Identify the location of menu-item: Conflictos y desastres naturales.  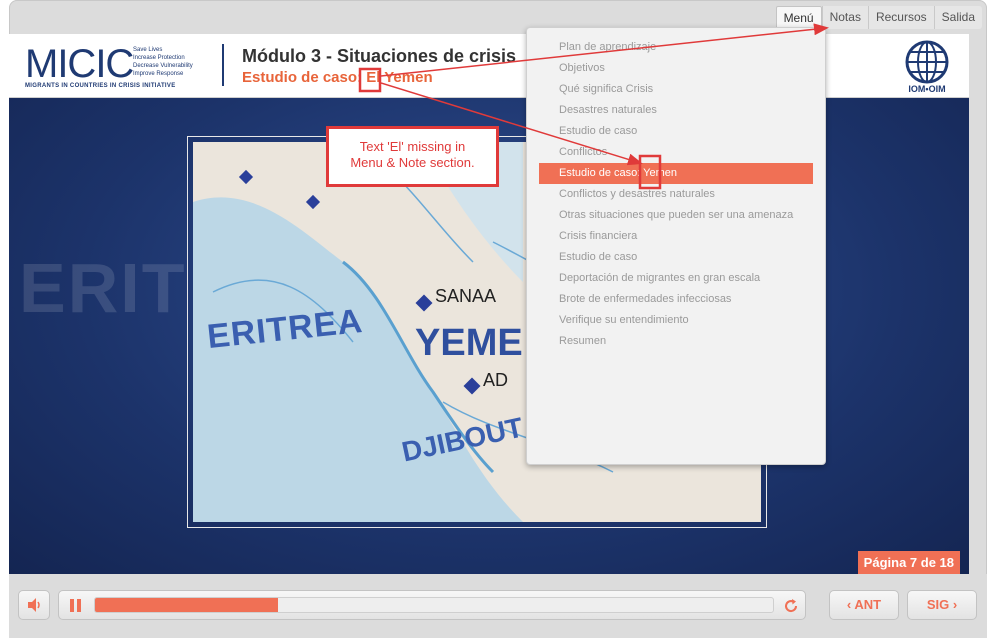
(676, 194).